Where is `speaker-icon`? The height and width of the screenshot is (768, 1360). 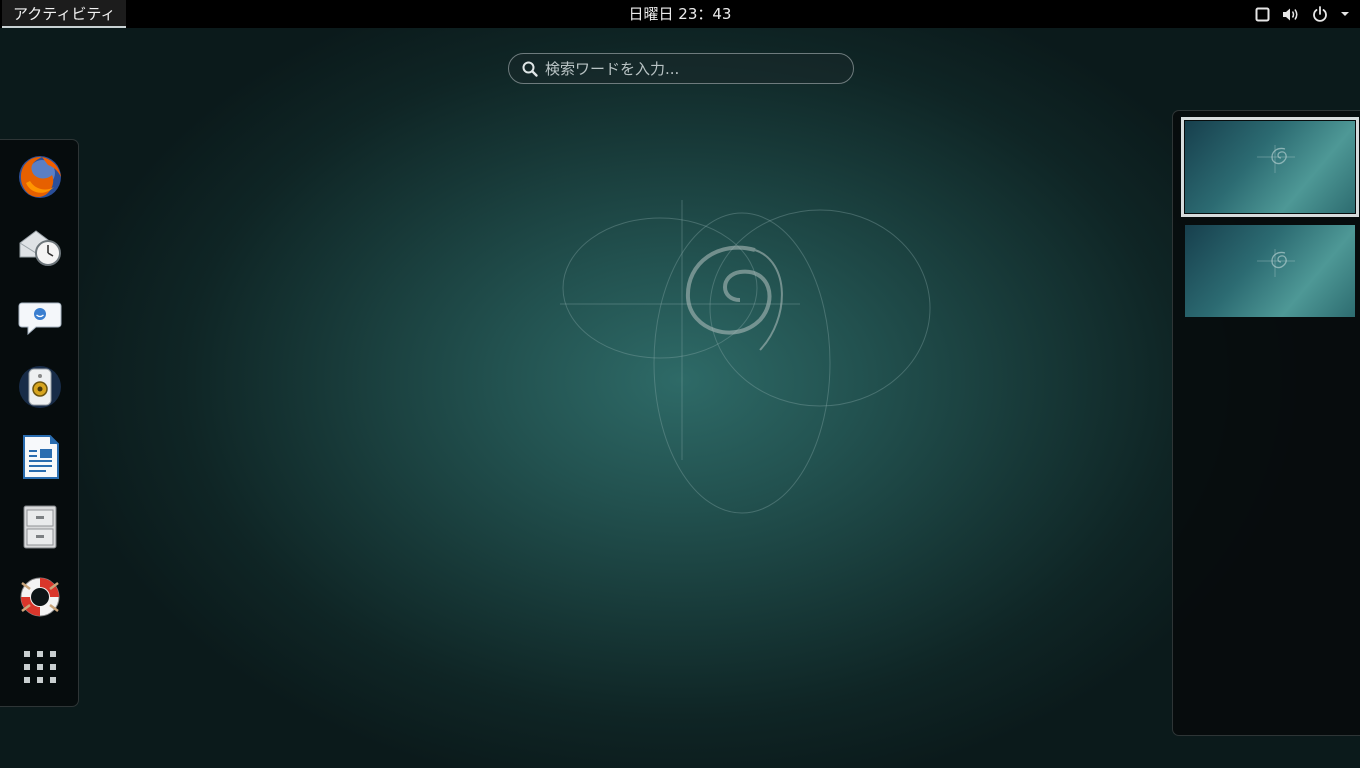 speaker-icon is located at coordinates (40, 387).